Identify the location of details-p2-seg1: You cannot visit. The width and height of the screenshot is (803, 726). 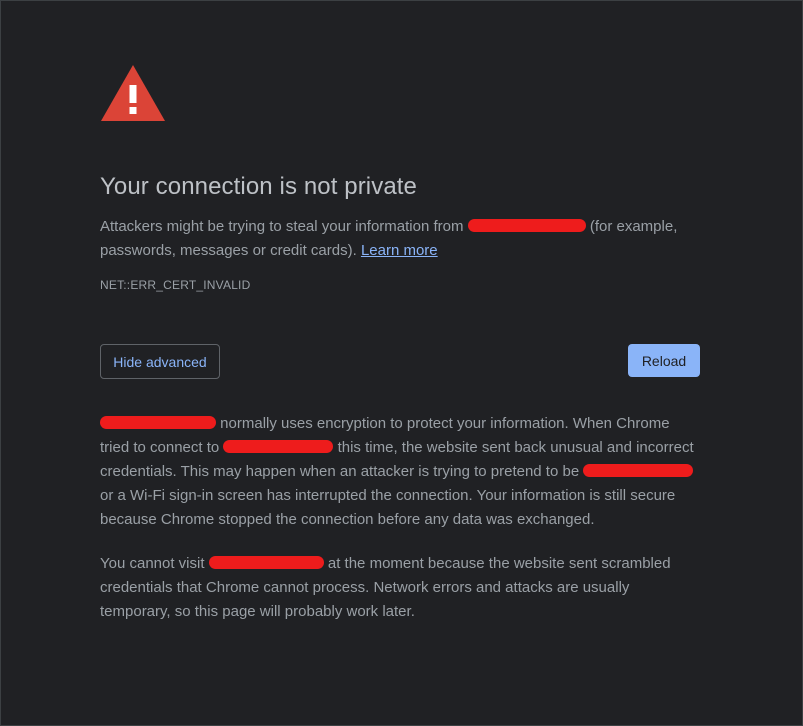
(152, 563).